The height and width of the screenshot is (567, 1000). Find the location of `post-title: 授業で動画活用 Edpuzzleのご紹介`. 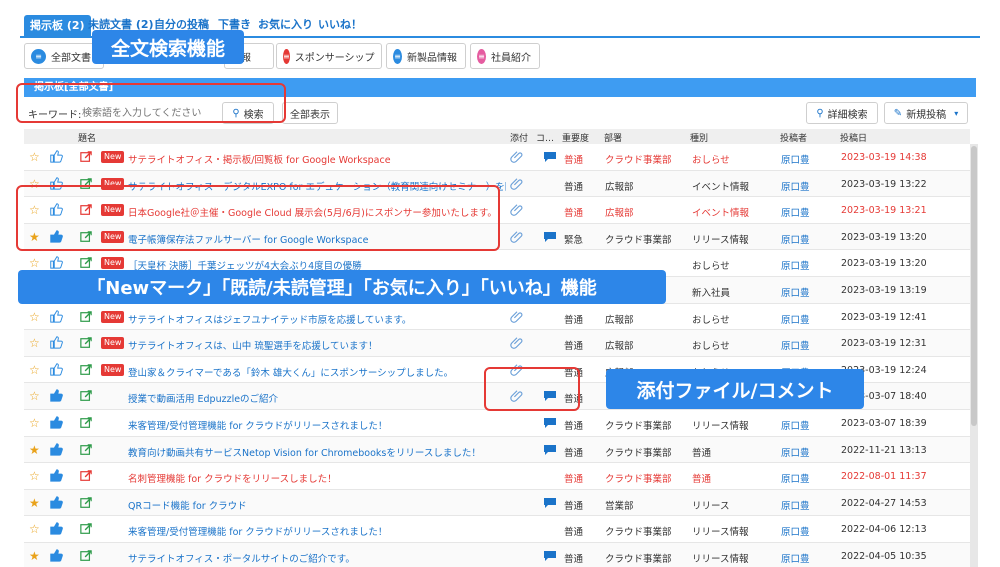

post-title: 授業で動画活用 Edpuzzleのご紹介 is located at coordinates (317, 398).